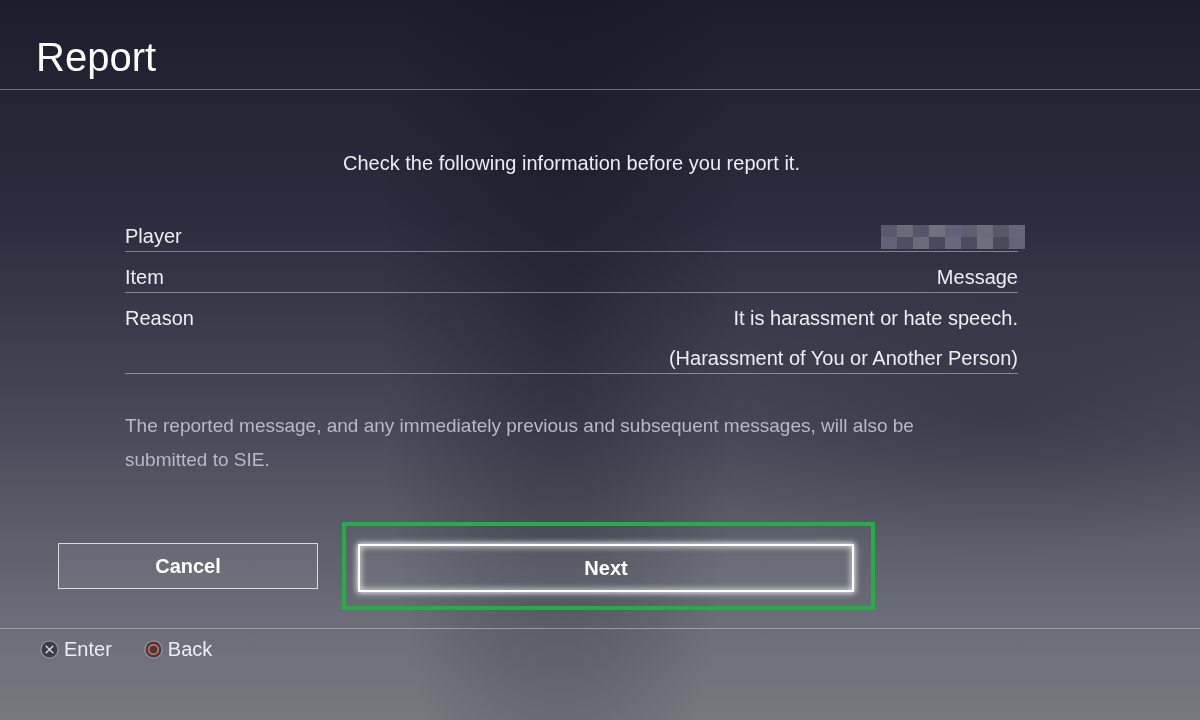 This screenshot has width=1200, height=720. Describe the element at coordinates (843, 358) in the screenshot. I see `detail-value: (Harassment of You or Another Person)` at that location.